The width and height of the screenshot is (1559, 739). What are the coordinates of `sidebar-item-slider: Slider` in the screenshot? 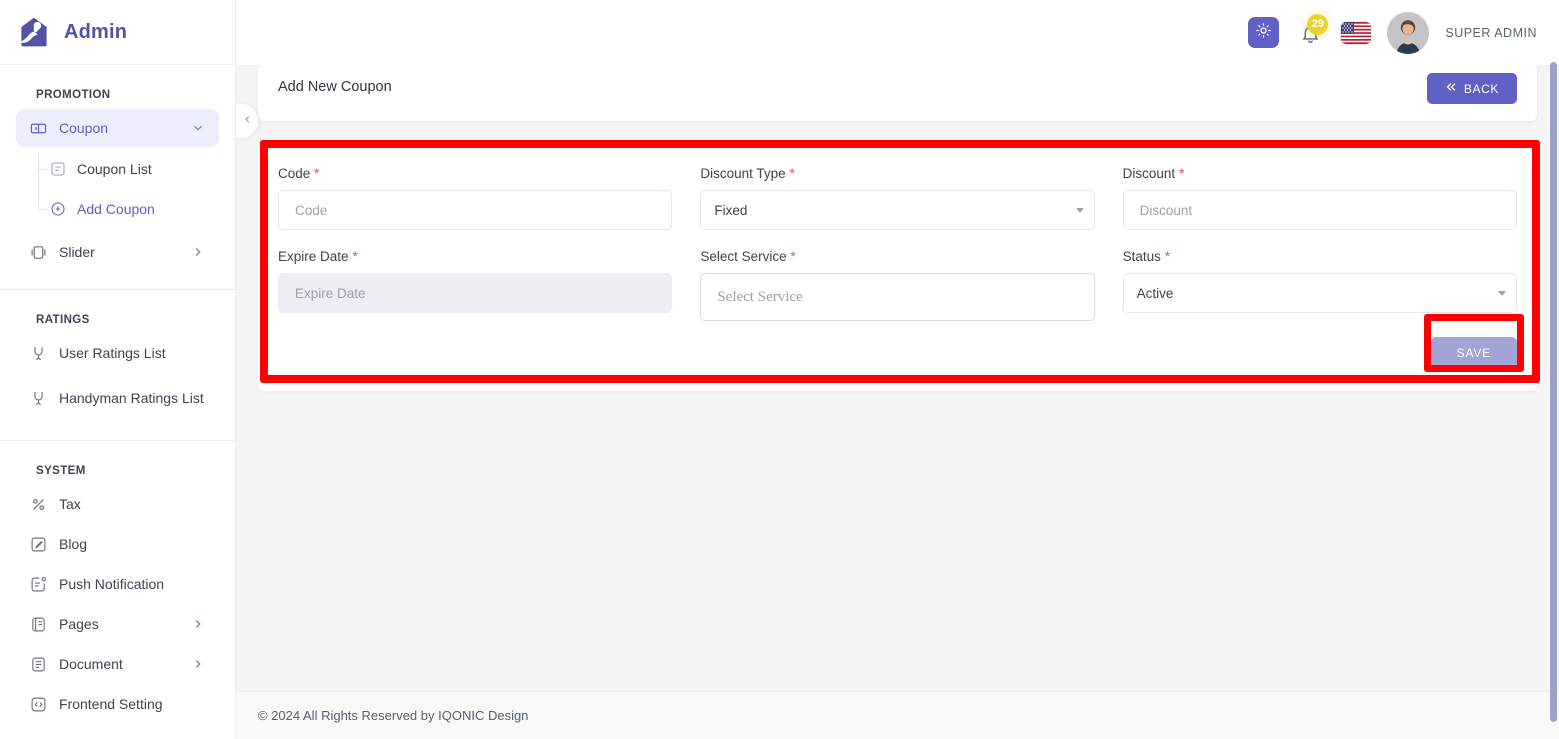 It's located at (117, 252).